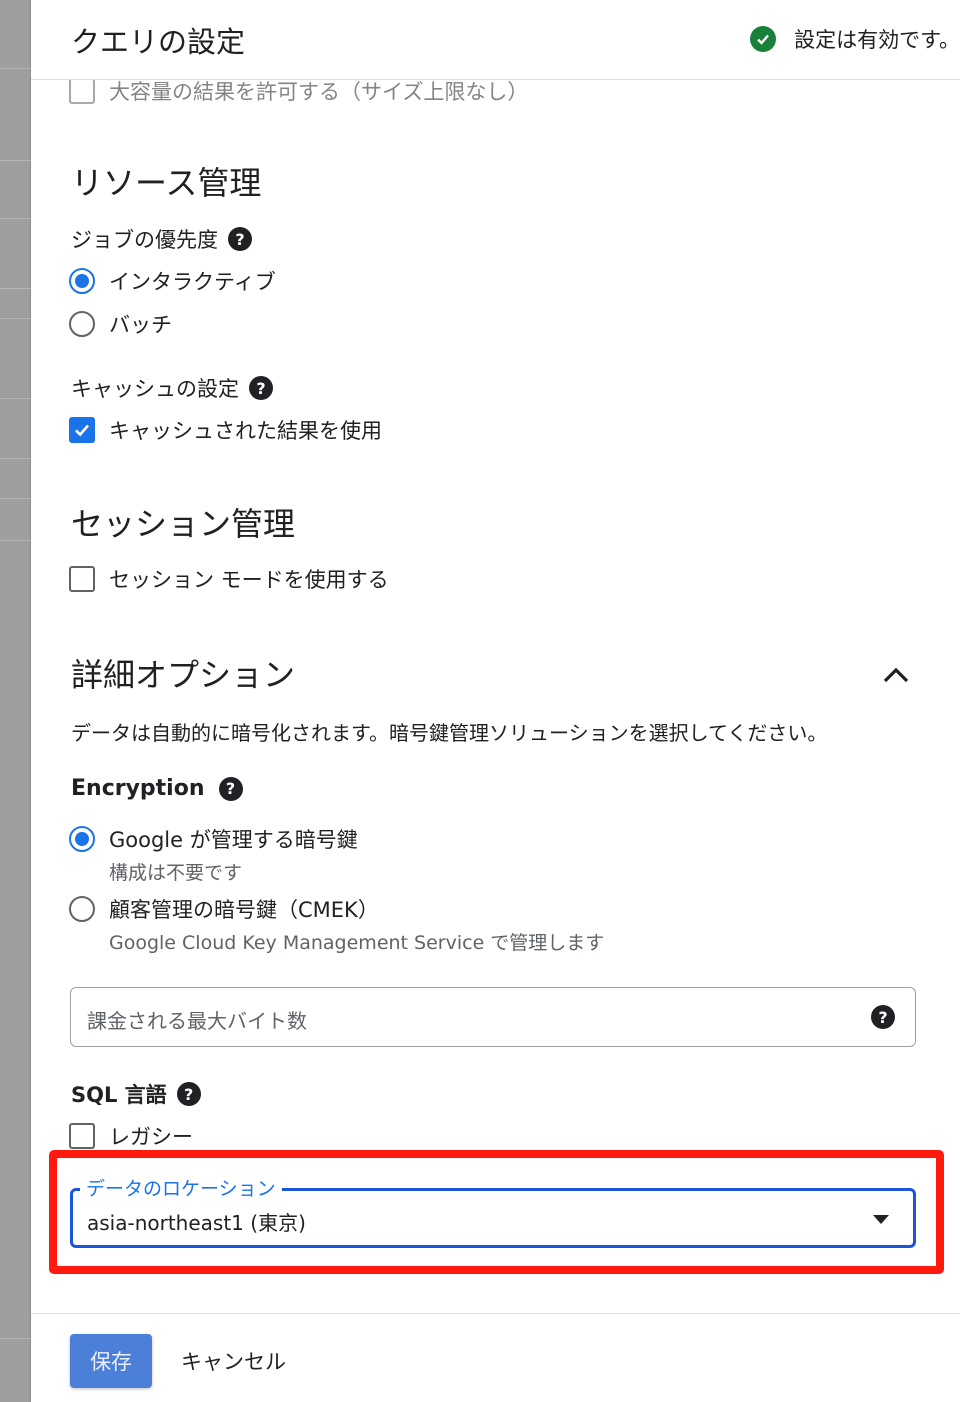 The width and height of the screenshot is (960, 1402). I want to click on status-text: 設定は有効です。, so click(877, 40).